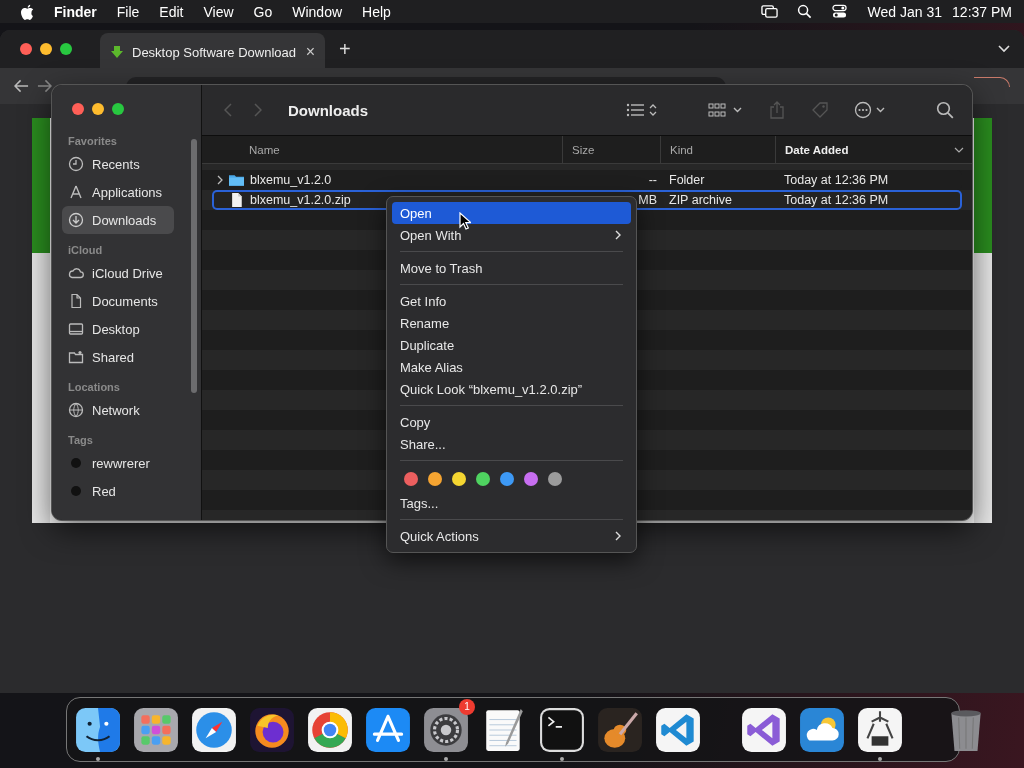 Image resolution: width=1024 pixels, height=768 pixels. I want to click on sidebar-item: Documents, so click(118, 301).